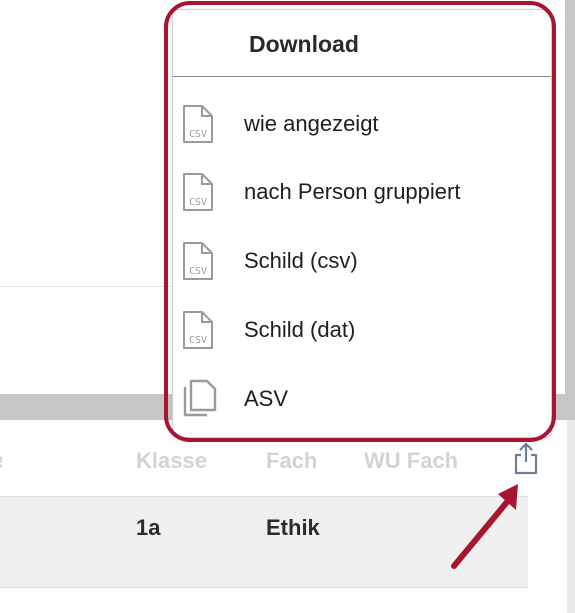 This screenshot has height=613, width=575. I want to click on table-shadow, so click(571, 516).